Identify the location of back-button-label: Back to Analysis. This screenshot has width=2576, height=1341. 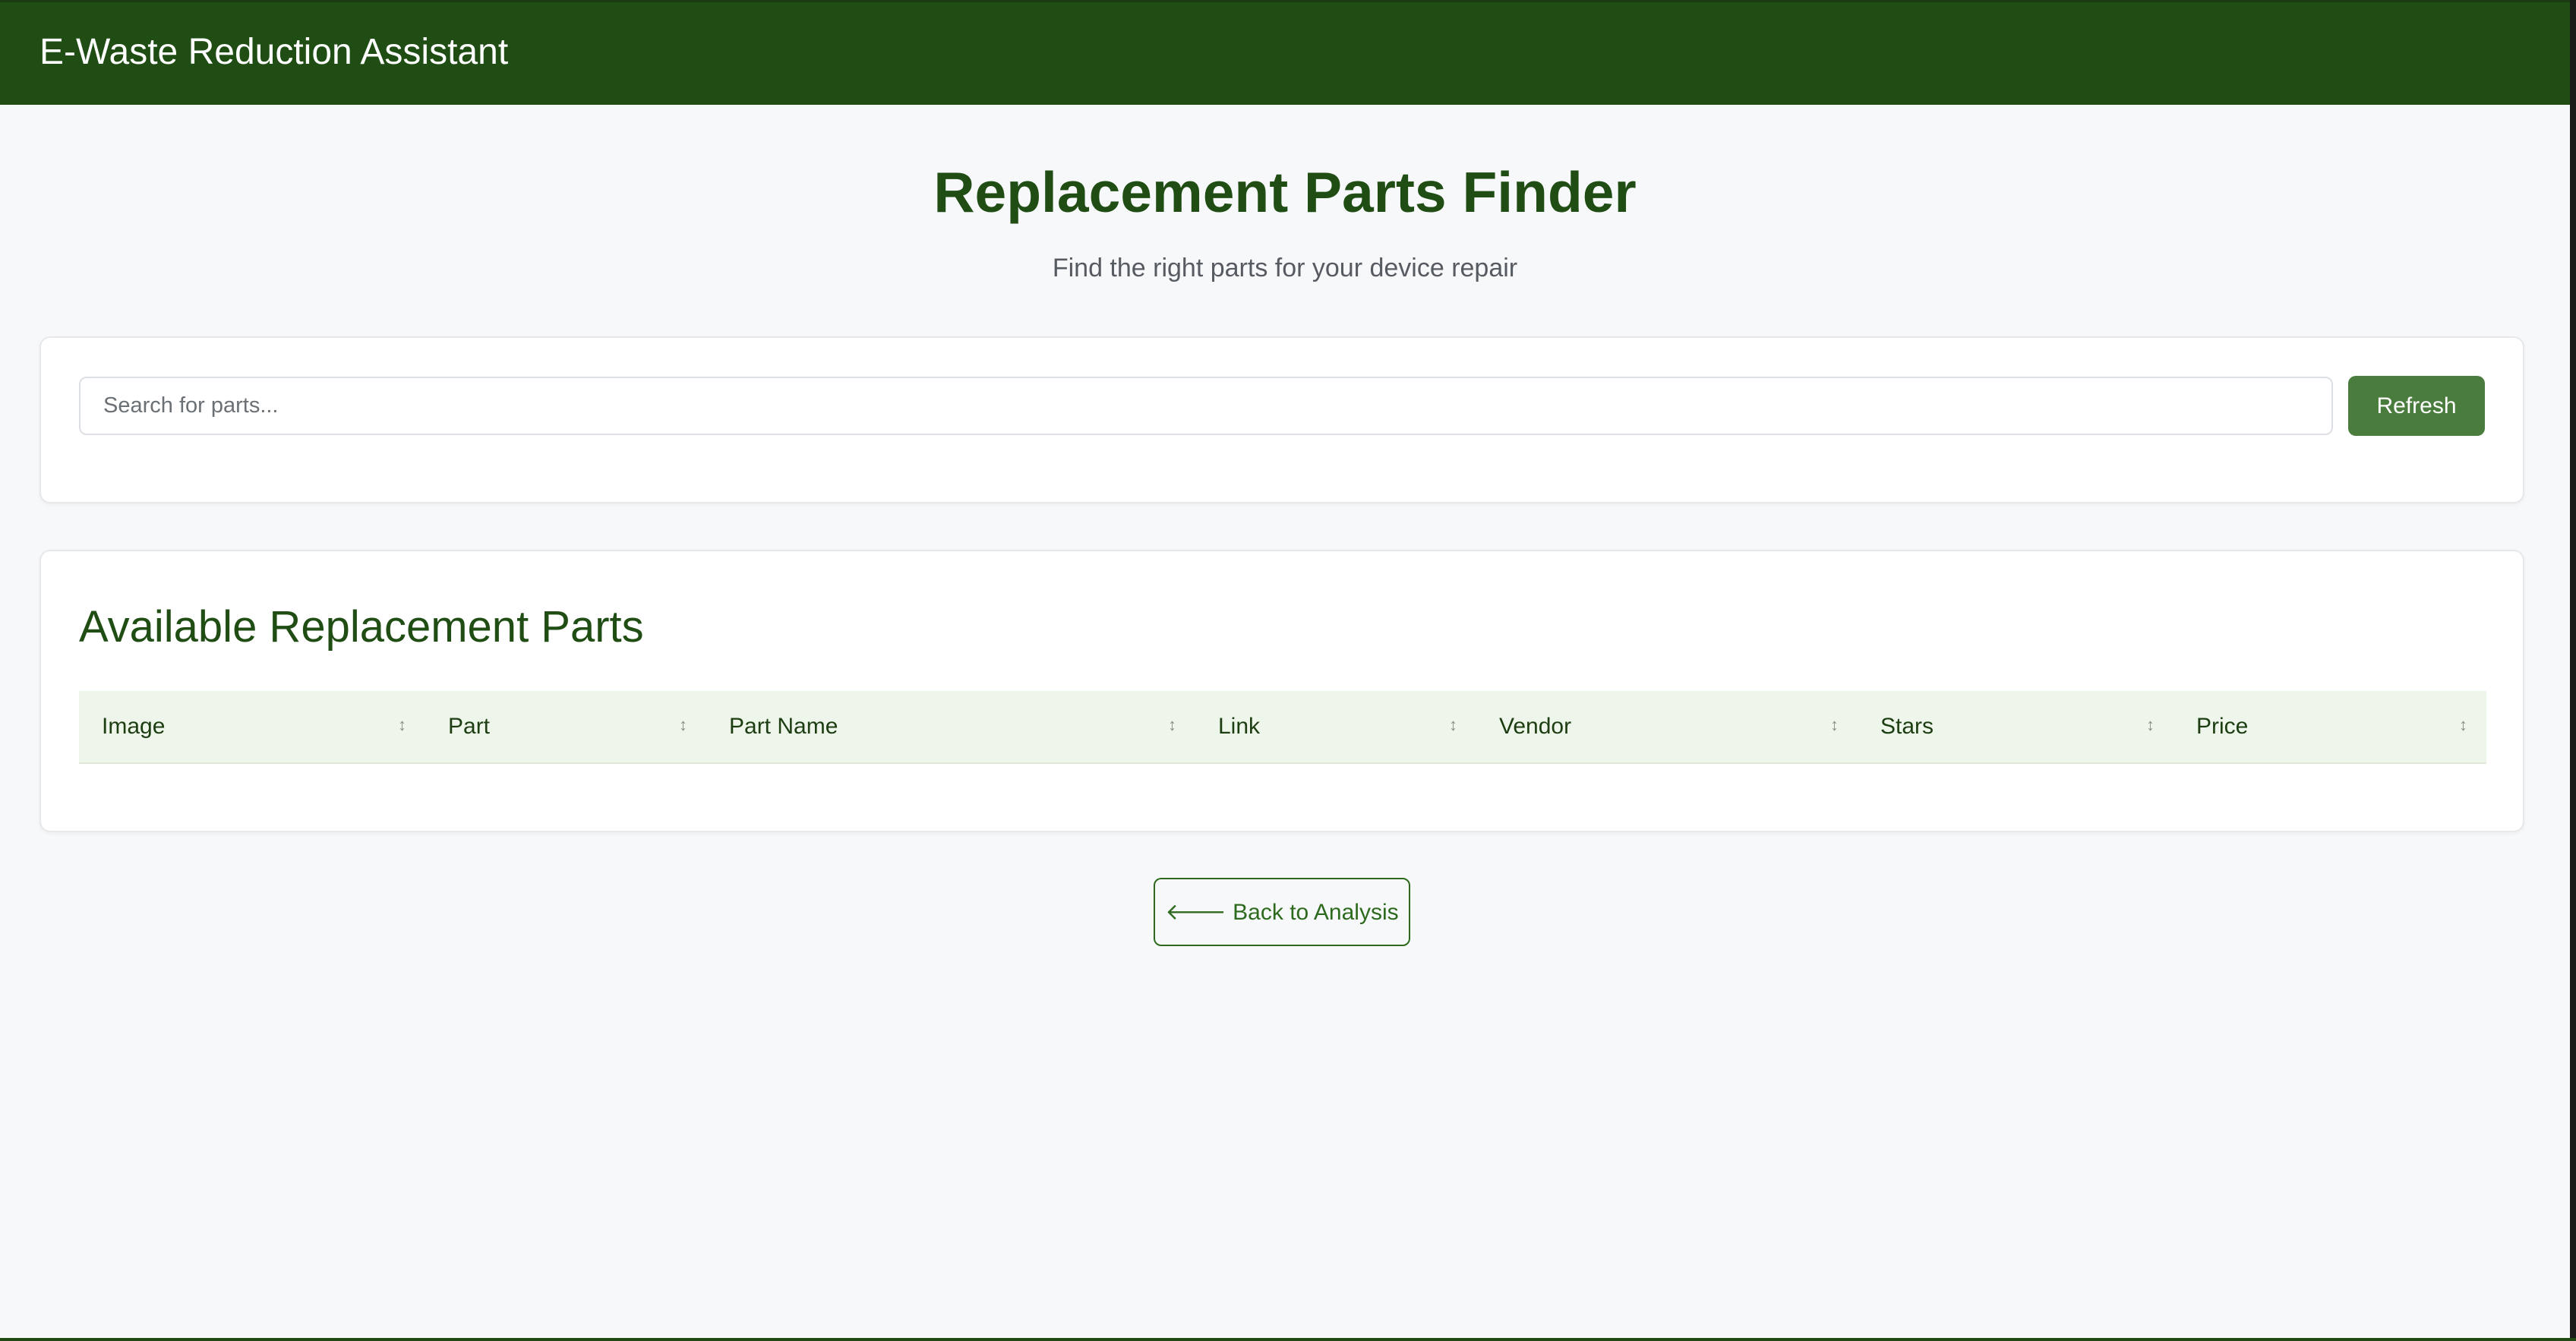
(1316, 912).